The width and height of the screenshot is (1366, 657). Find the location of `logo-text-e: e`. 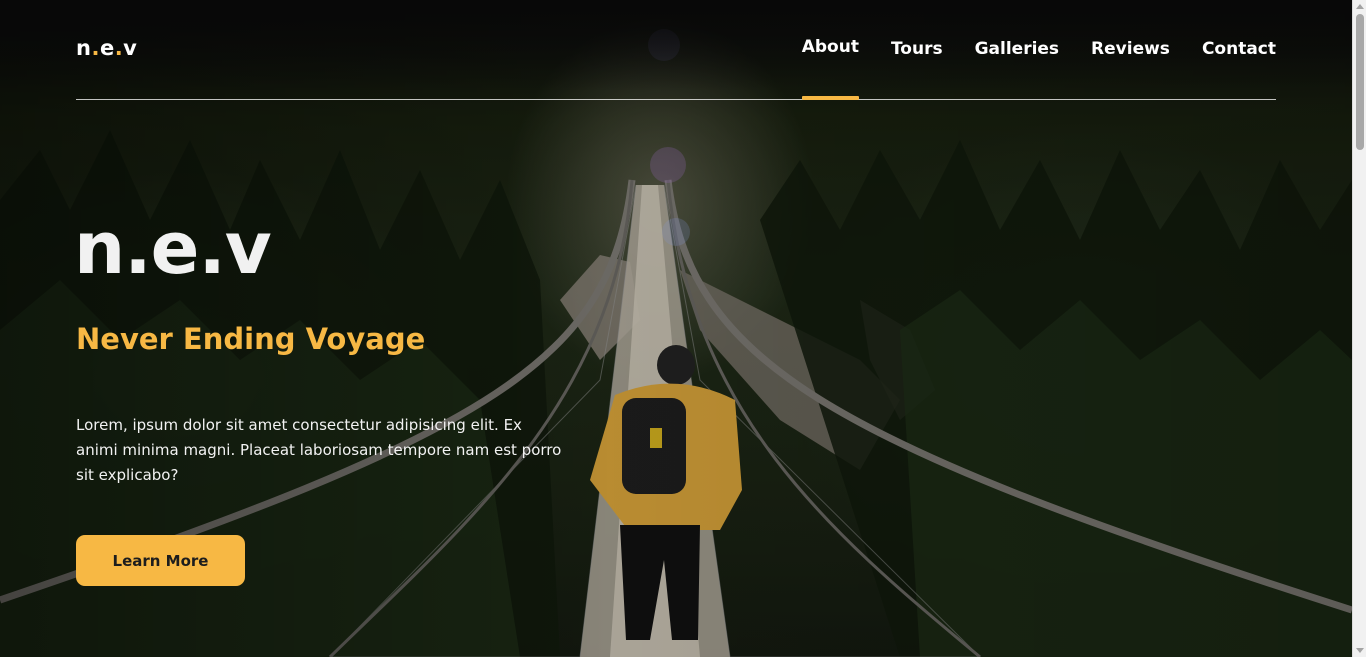

logo-text-e: e is located at coordinates (107, 48).